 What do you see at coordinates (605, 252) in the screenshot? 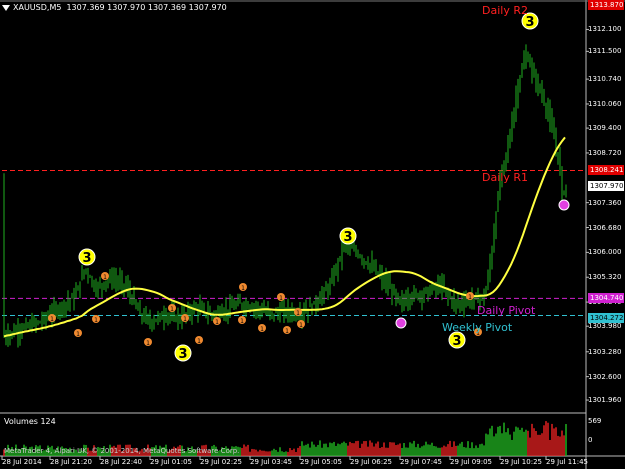
I see `price-scale-label: 1306.000` at bounding box center [605, 252].